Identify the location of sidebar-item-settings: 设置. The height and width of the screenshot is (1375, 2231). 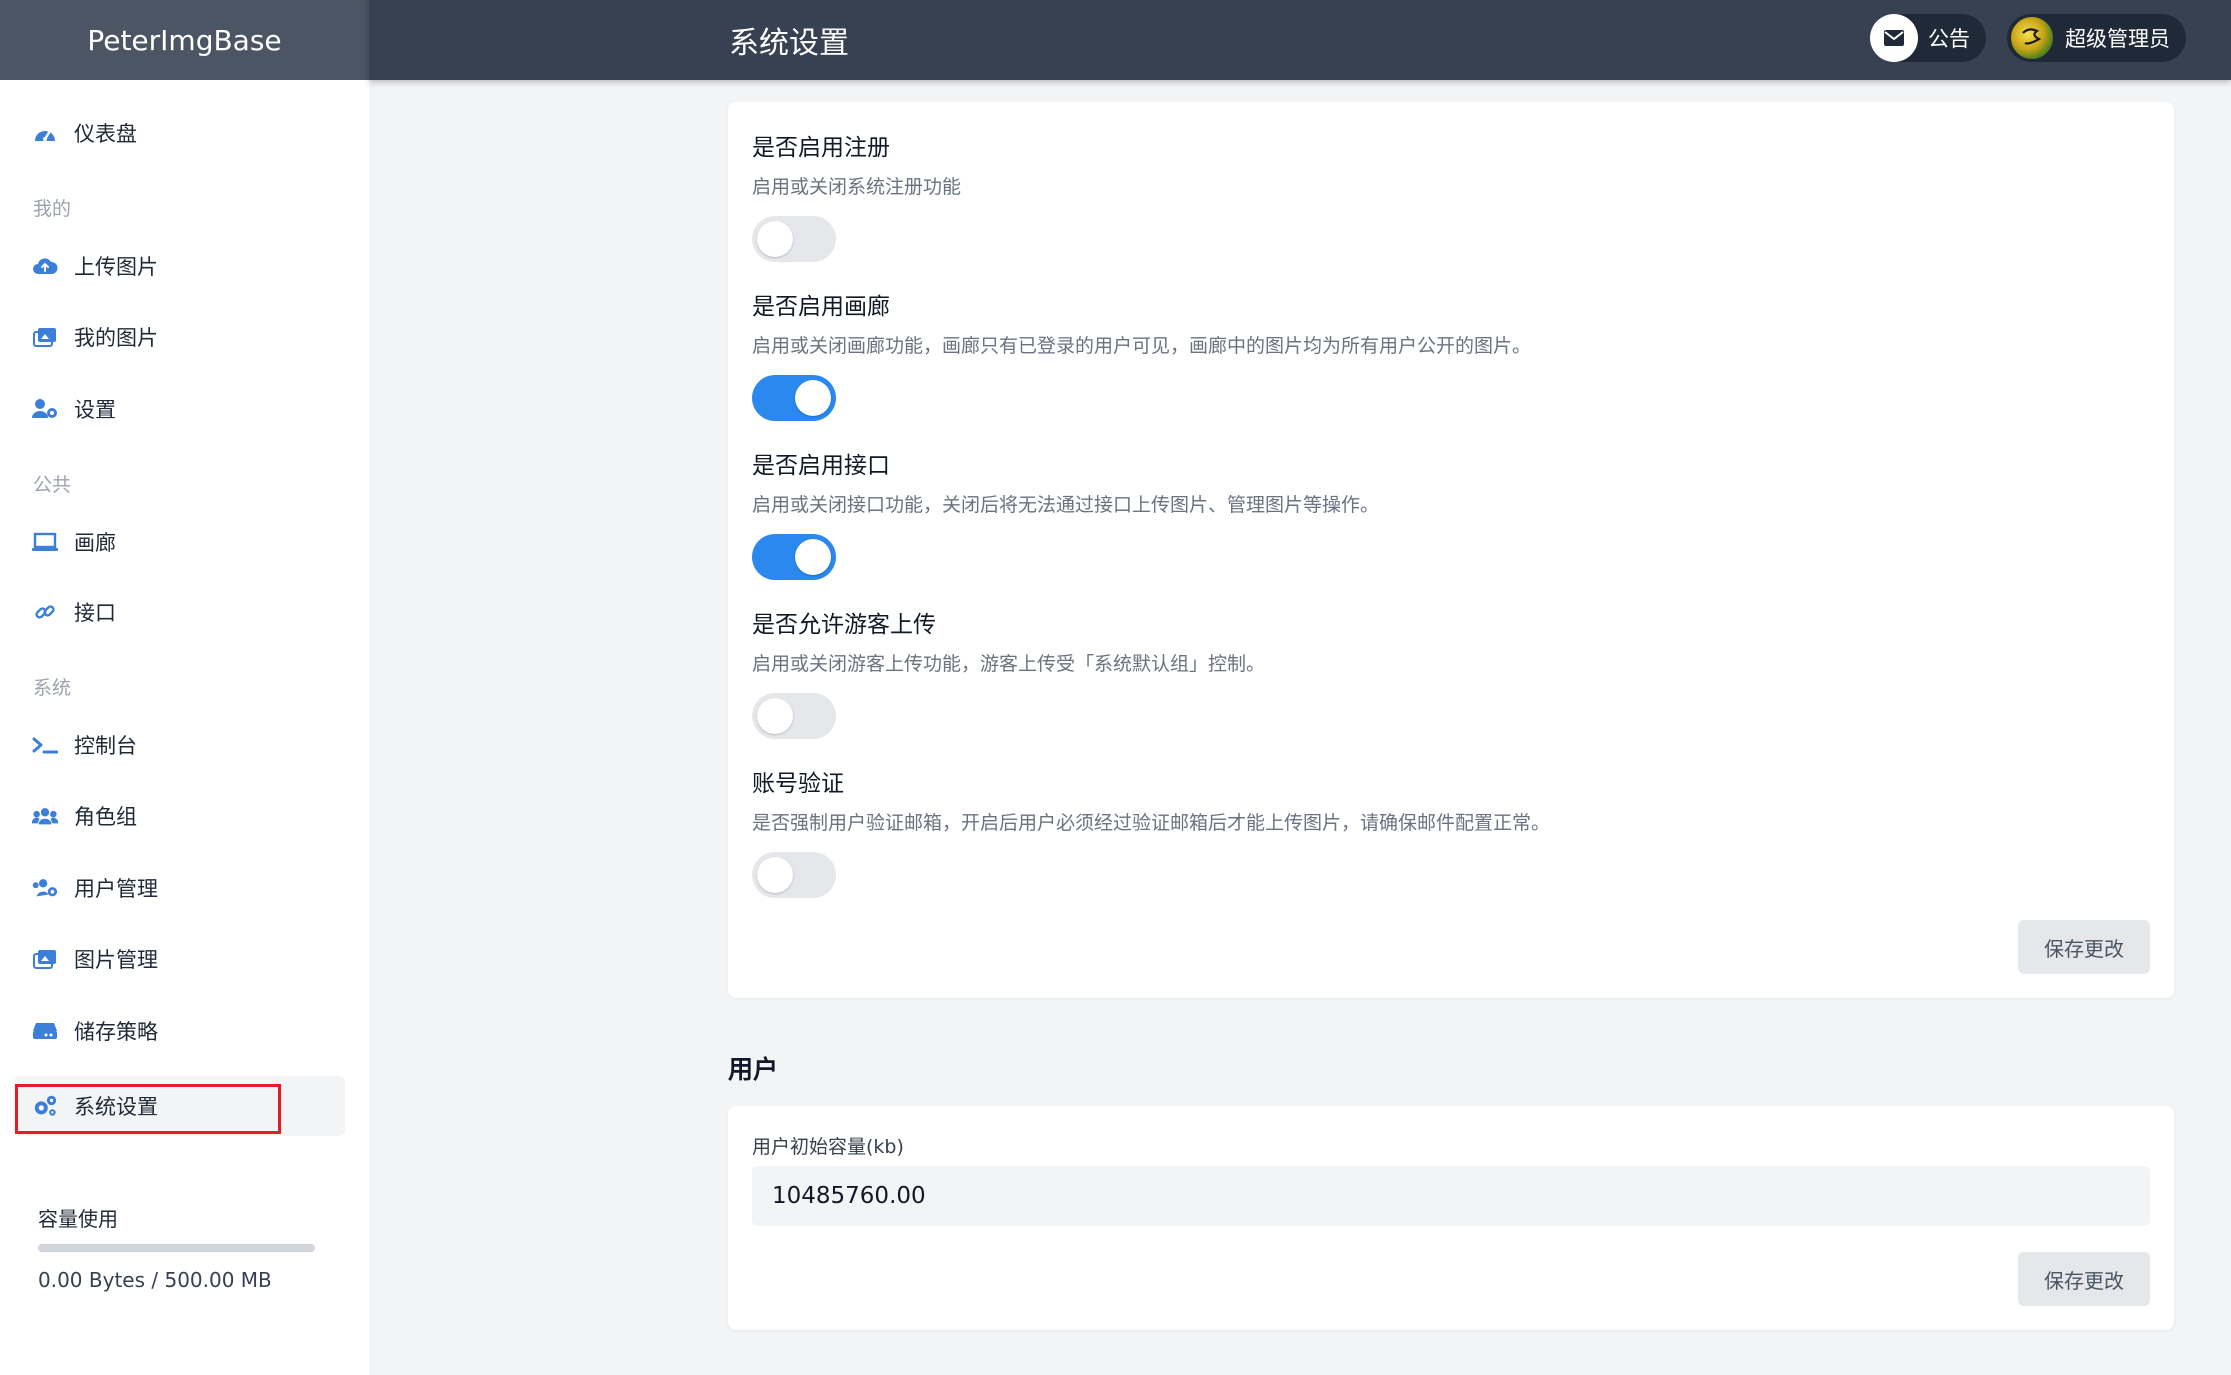
(179, 409).